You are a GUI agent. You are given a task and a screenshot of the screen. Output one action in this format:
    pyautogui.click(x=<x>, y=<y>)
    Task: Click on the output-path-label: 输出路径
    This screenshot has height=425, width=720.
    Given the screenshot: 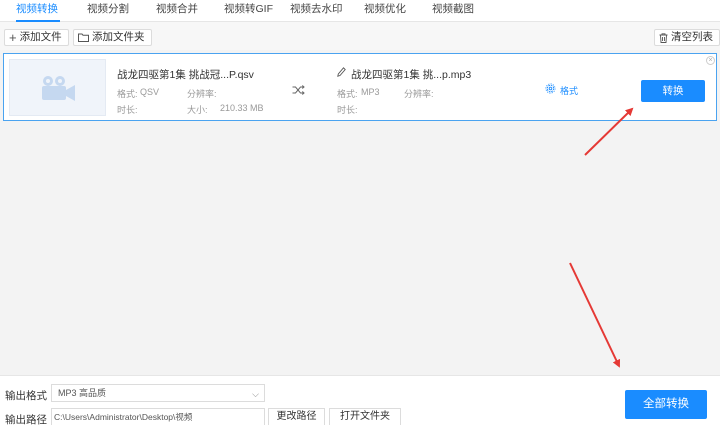 What is the action you would take?
    pyautogui.click(x=26, y=419)
    